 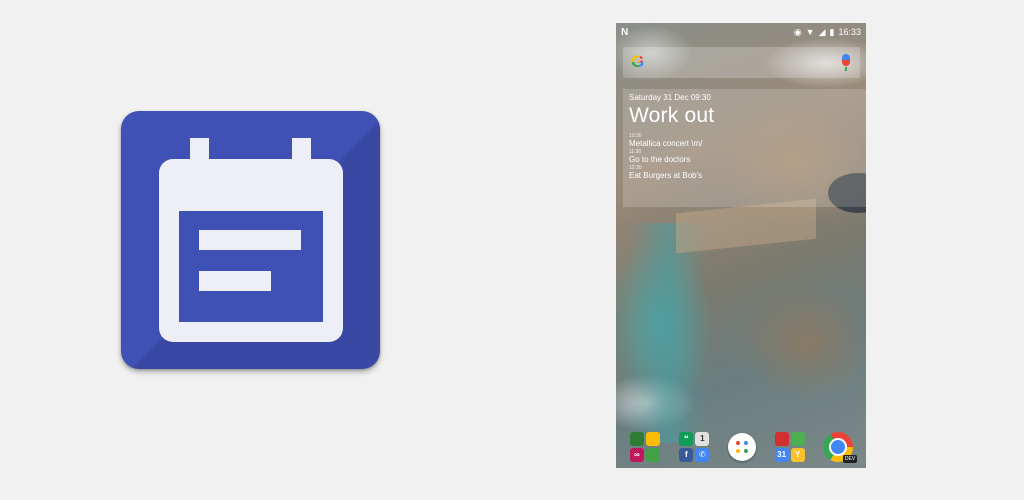 What do you see at coordinates (645, 447) in the screenshot?
I see `app-folder-1: ∞` at bounding box center [645, 447].